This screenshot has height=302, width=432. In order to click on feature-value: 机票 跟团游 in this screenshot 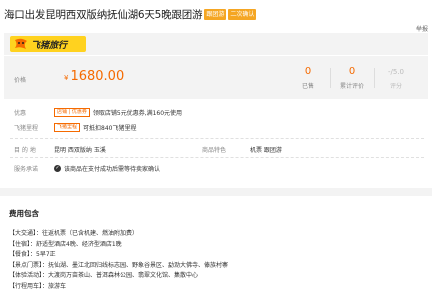, I will do `click(266, 150)`.